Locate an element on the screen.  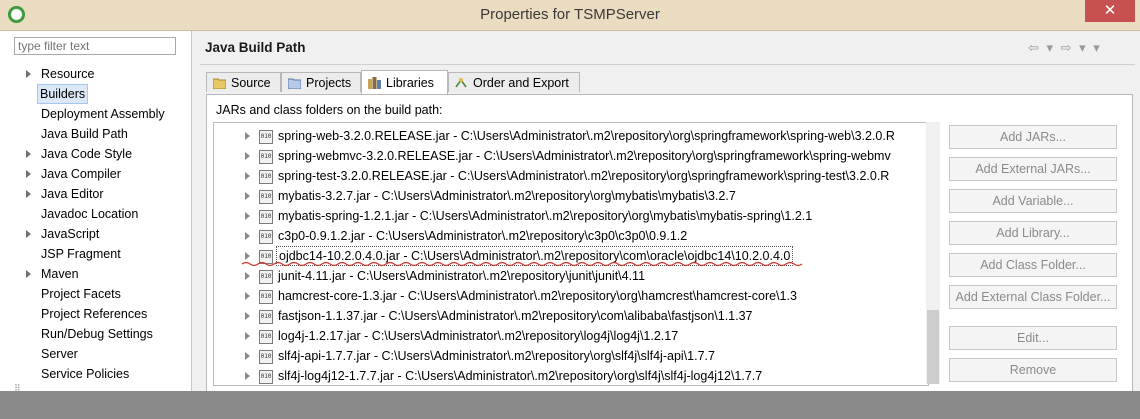
remove-button: Remove is located at coordinates (1033, 370).